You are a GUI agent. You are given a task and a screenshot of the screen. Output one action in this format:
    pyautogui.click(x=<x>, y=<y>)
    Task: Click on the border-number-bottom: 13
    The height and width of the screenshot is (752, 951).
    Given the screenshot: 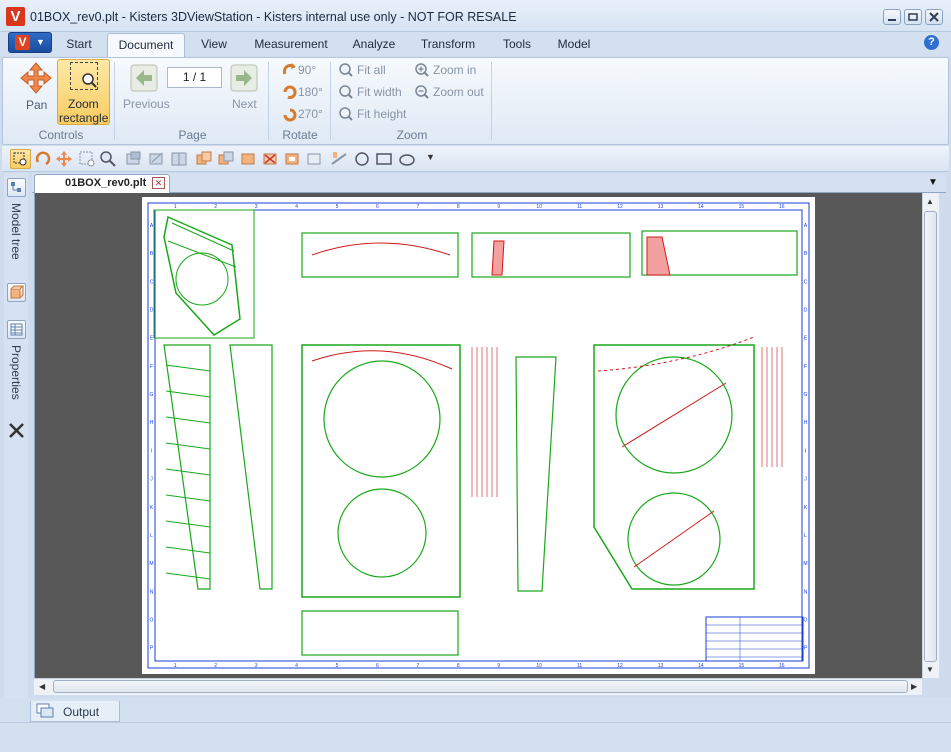 What is the action you would take?
    pyautogui.click(x=661, y=666)
    